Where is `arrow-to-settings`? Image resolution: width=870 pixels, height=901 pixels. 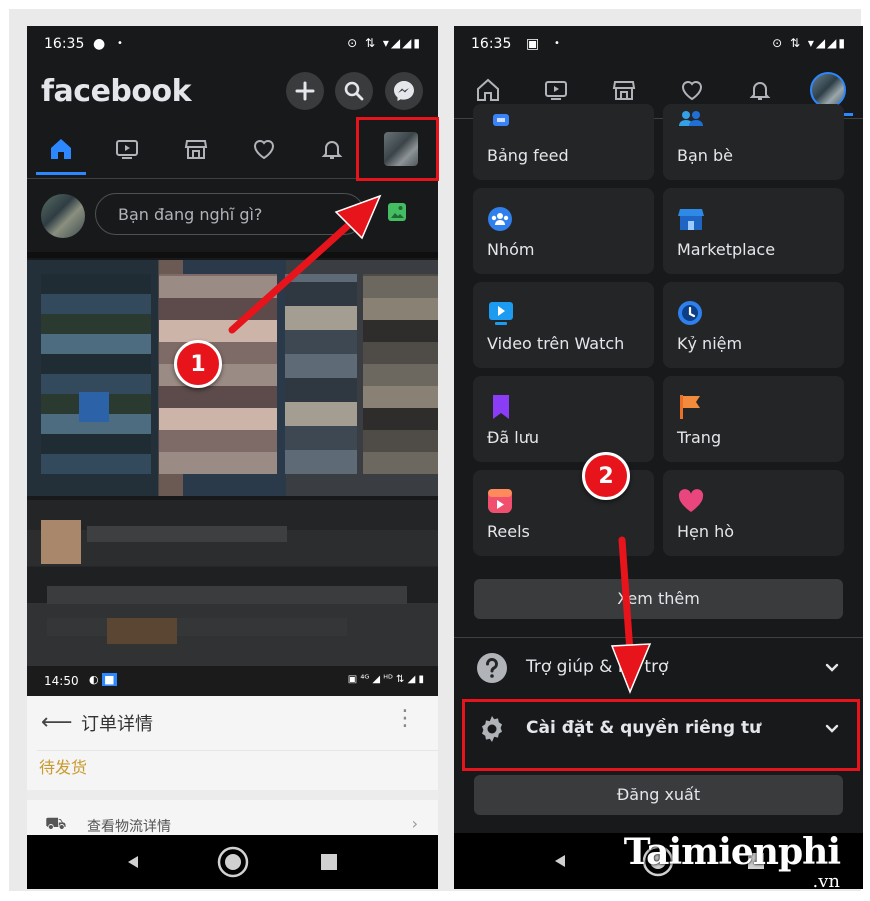
arrow-to-settings is located at coordinates (631, 615).